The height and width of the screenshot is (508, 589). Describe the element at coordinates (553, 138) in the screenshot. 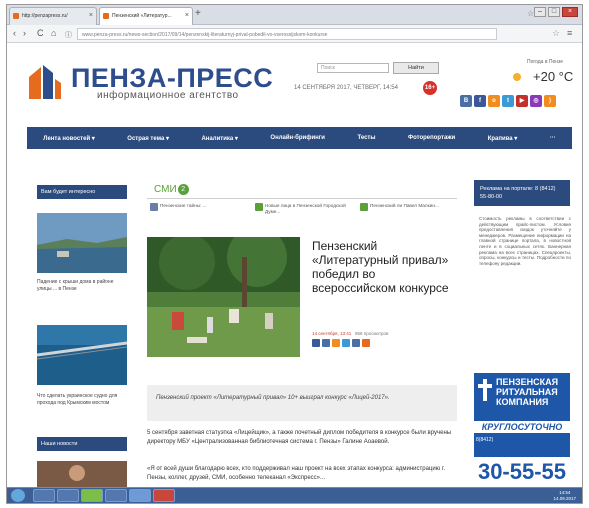

I see `nav-item-more: ···` at that location.